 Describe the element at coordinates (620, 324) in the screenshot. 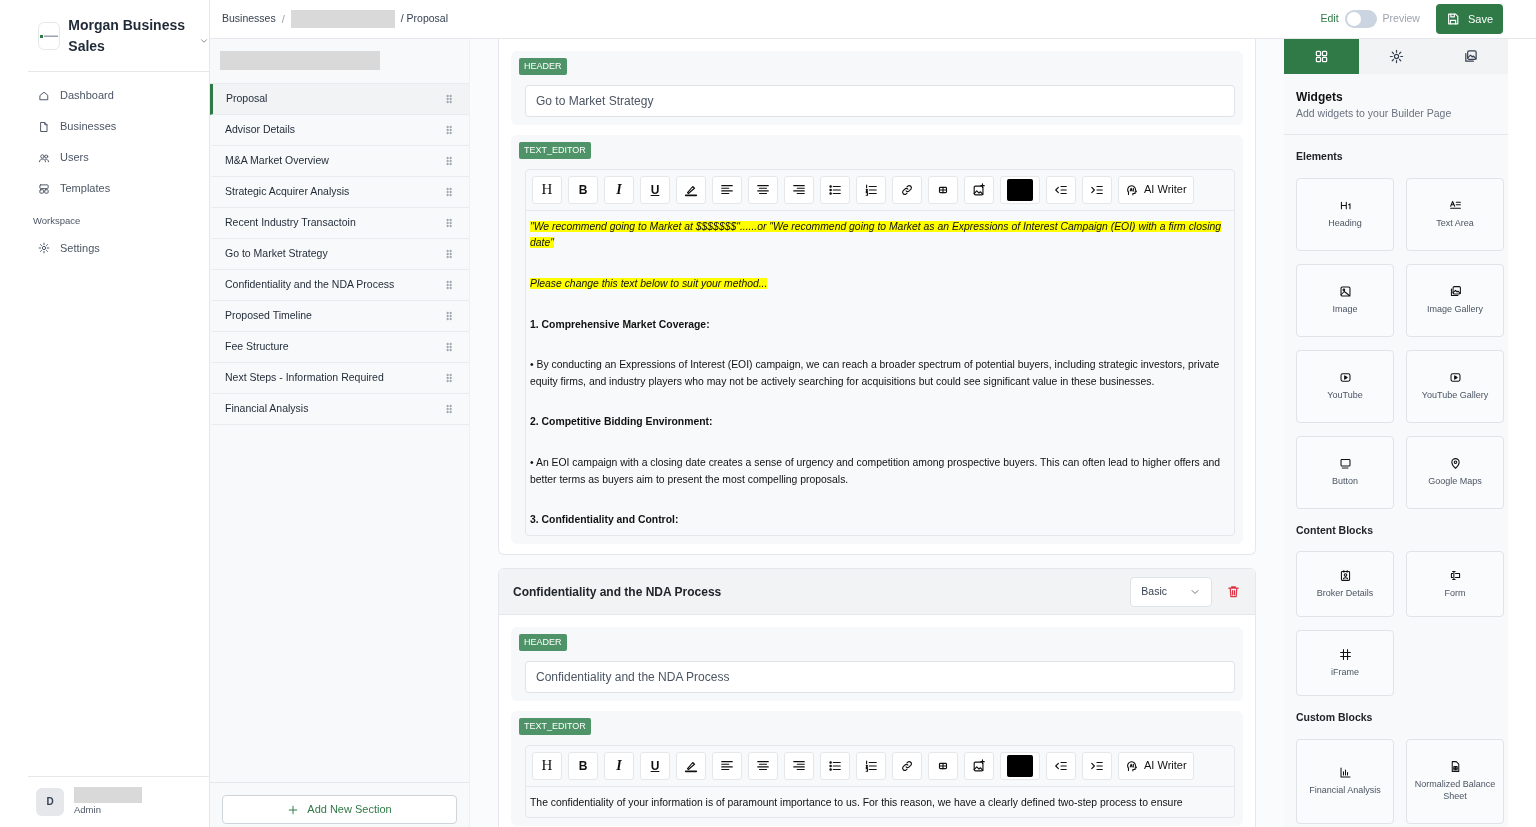

I see `paragraph-heading: 1. Comprehensive Market Coverage:` at that location.